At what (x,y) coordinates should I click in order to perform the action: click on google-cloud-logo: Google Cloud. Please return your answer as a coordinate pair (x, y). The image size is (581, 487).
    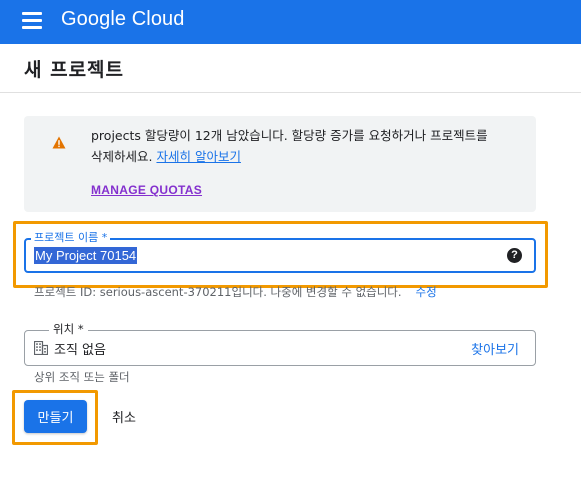
    Looking at the image, I should click on (123, 19).